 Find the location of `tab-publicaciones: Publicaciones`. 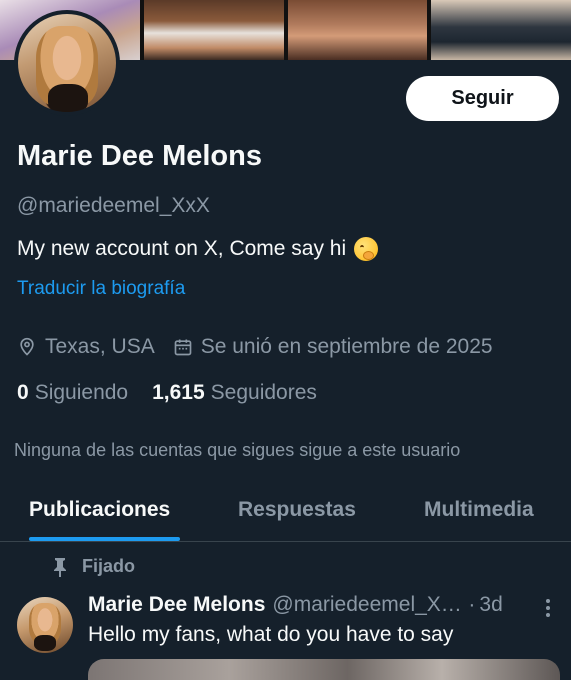

tab-publicaciones: Publicaciones is located at coordinates (99, 510).